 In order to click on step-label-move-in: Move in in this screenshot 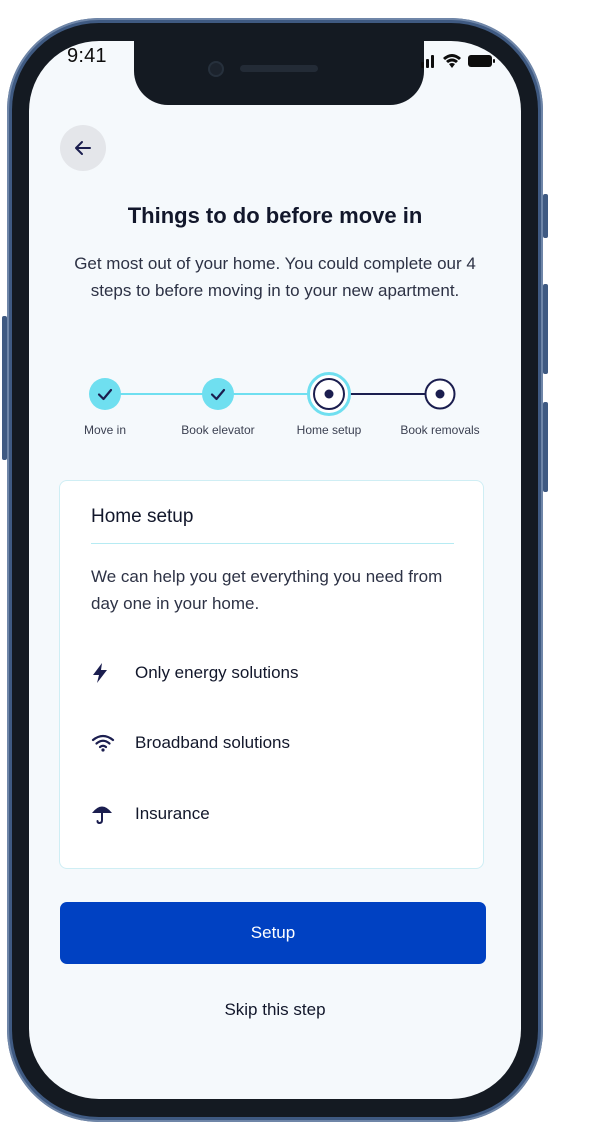, I will do `click(105, 430)`.